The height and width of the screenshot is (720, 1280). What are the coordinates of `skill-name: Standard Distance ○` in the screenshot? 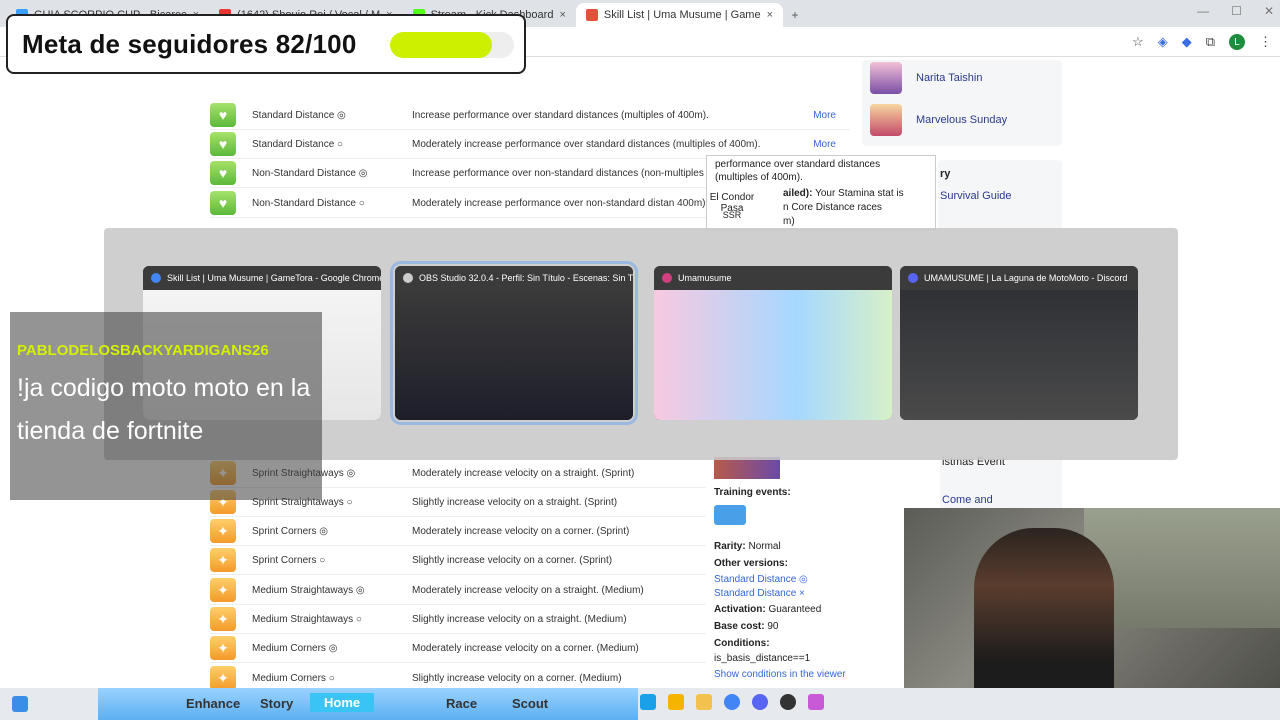 It's located at (298, 144).